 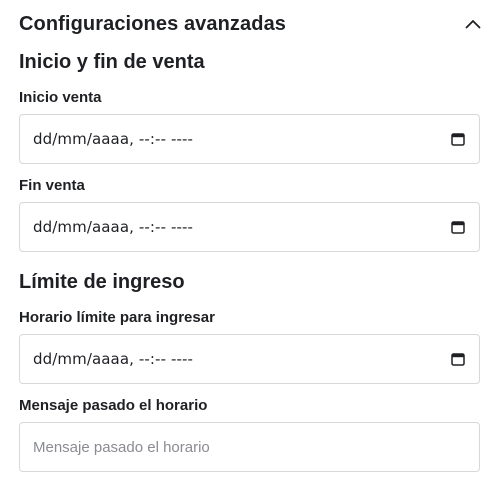 I want to click on sale-start-value: dd/mm/aaaa, --:-- ----, so click(x=113, y=139).